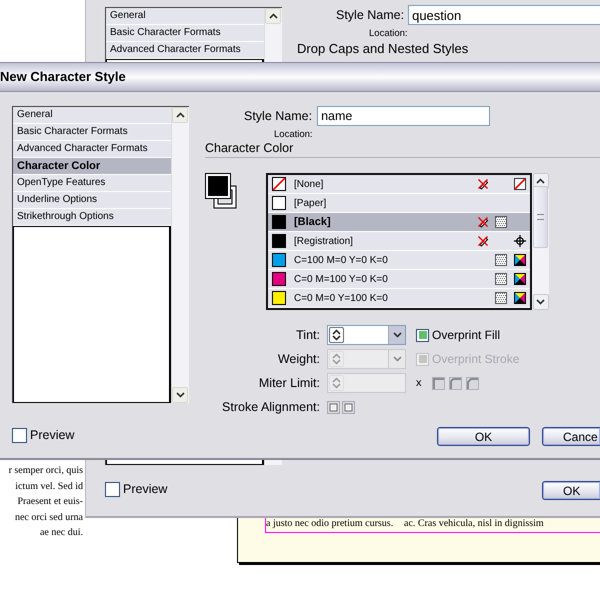 The image size is (600, 600). I want to click on field-label: Tint:, so click(307, 335).